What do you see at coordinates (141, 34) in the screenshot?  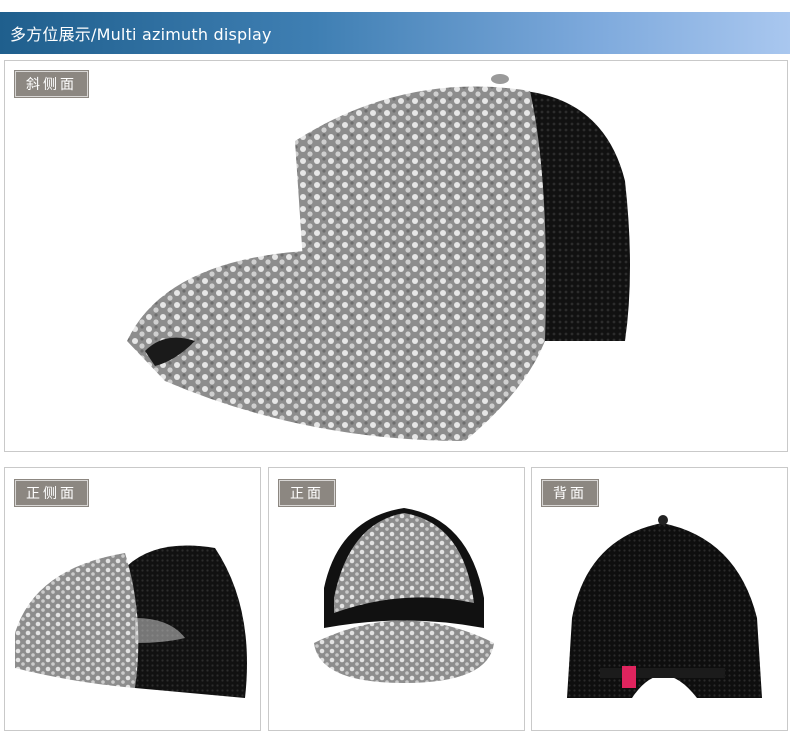 I see `section-title: 多方位展示/Multi azimuth display` at bounding box center [141, 34].